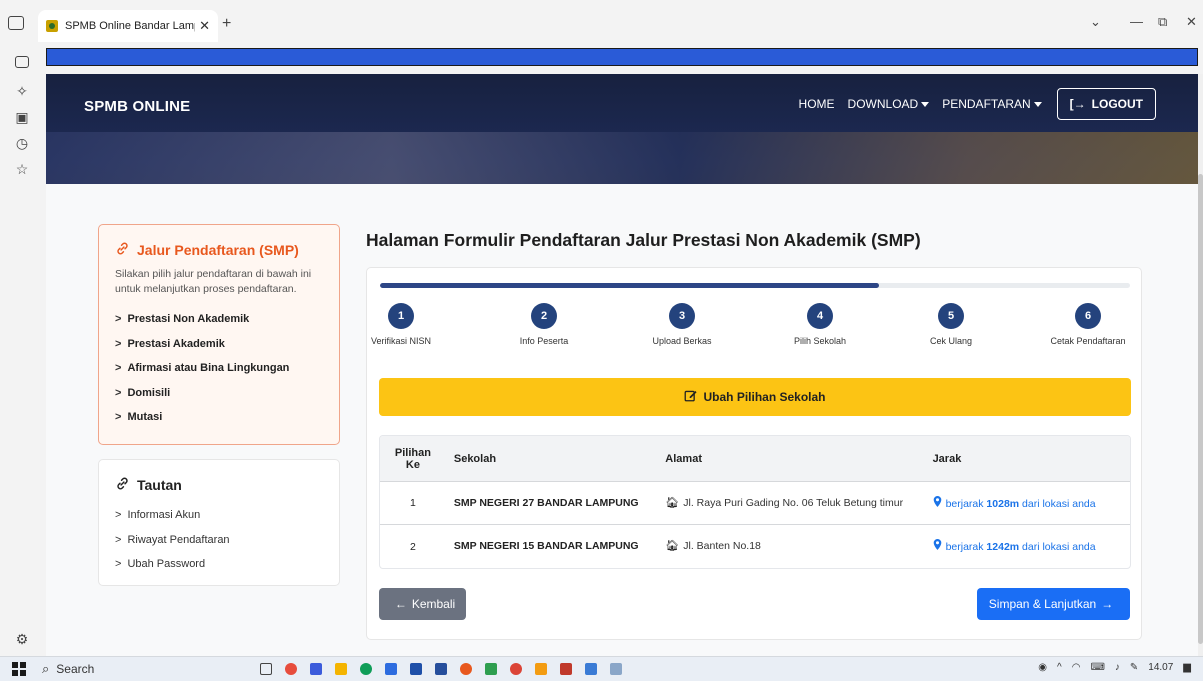  Describe the element at coordinates (1162, 22) in the screenshot. I see `restore-button: ⧉` at that location.